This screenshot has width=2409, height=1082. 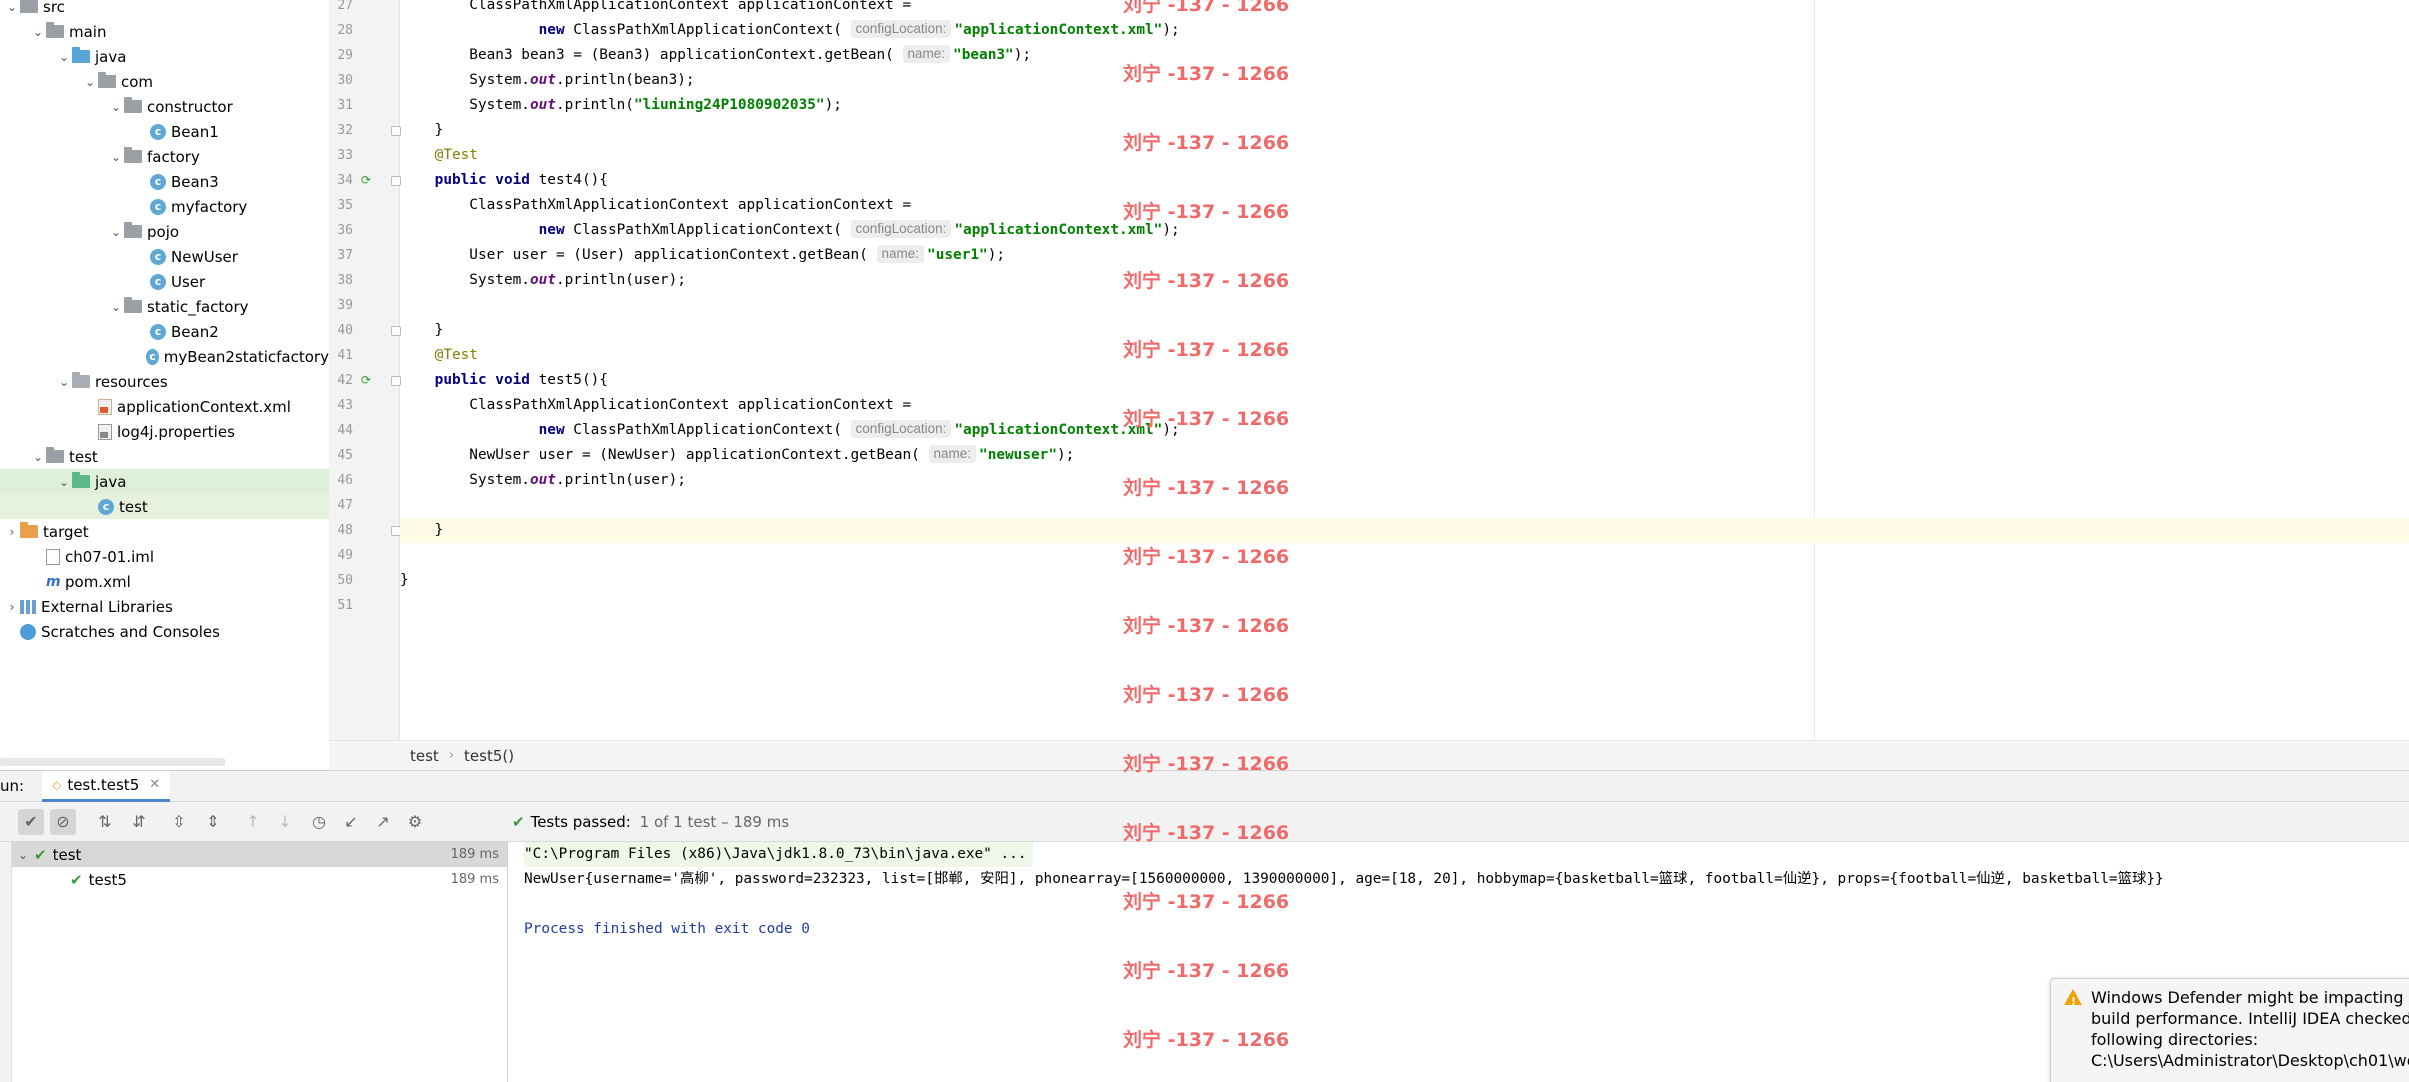 What do you see at coordinates (164, 31) in the screenshot?
I see `tree-item: ⌄ main` at bounding box center [164, 31].